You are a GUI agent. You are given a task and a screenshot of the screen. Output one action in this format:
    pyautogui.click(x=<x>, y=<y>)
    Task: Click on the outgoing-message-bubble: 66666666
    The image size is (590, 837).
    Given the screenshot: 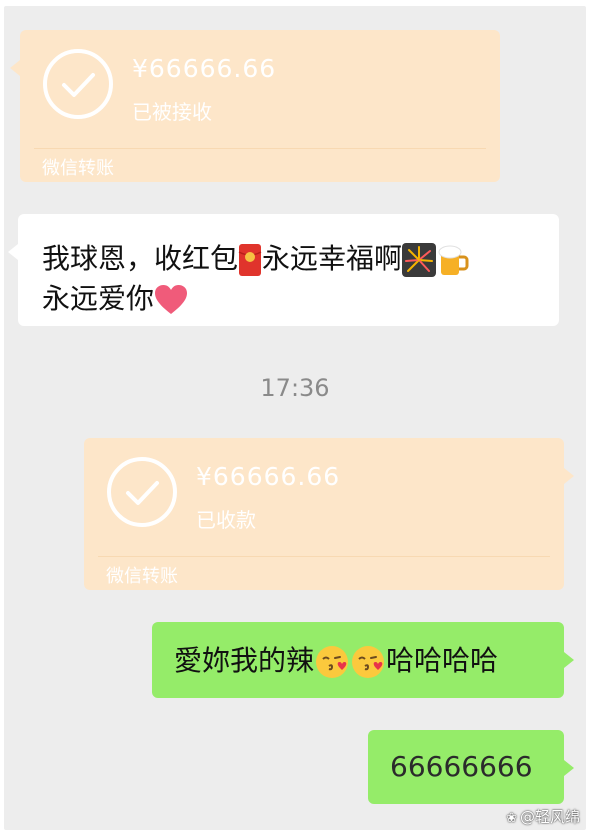 What is the action you would take?
    pyautogui.click(x=471, y=767)
    